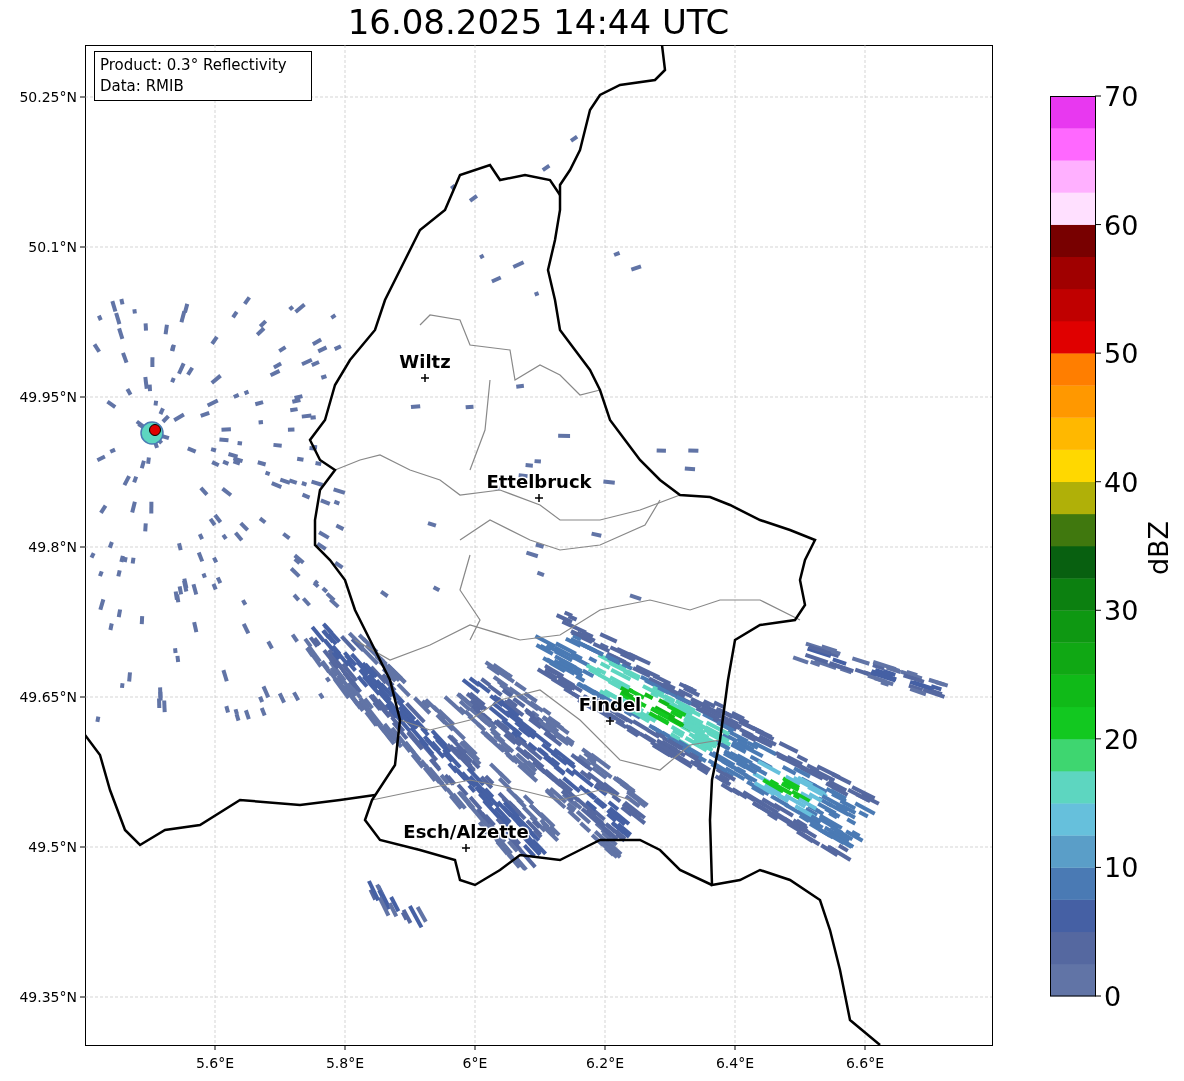  What do you see at coordinates (865, 1063) in the screenshot?
I see `longitude-label: 6.6°E` at bounding box center [865, 1063].